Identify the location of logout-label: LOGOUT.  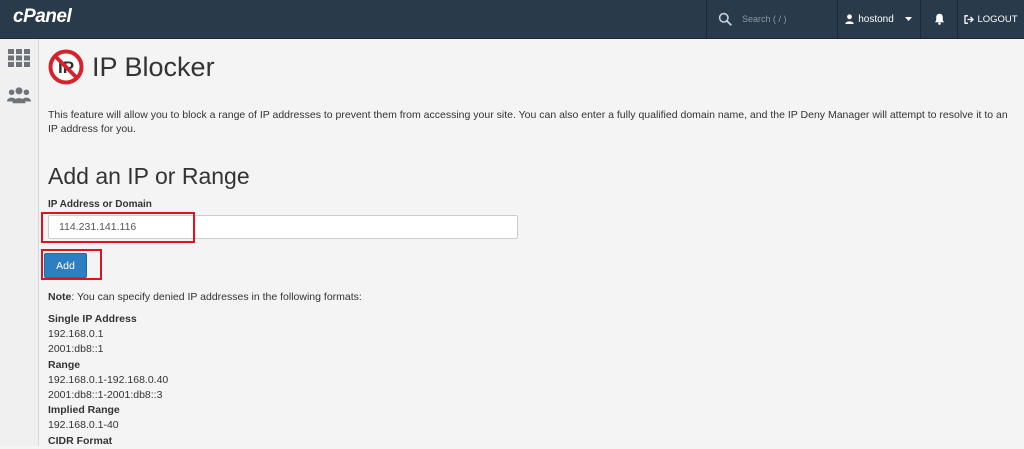
(997, 19).